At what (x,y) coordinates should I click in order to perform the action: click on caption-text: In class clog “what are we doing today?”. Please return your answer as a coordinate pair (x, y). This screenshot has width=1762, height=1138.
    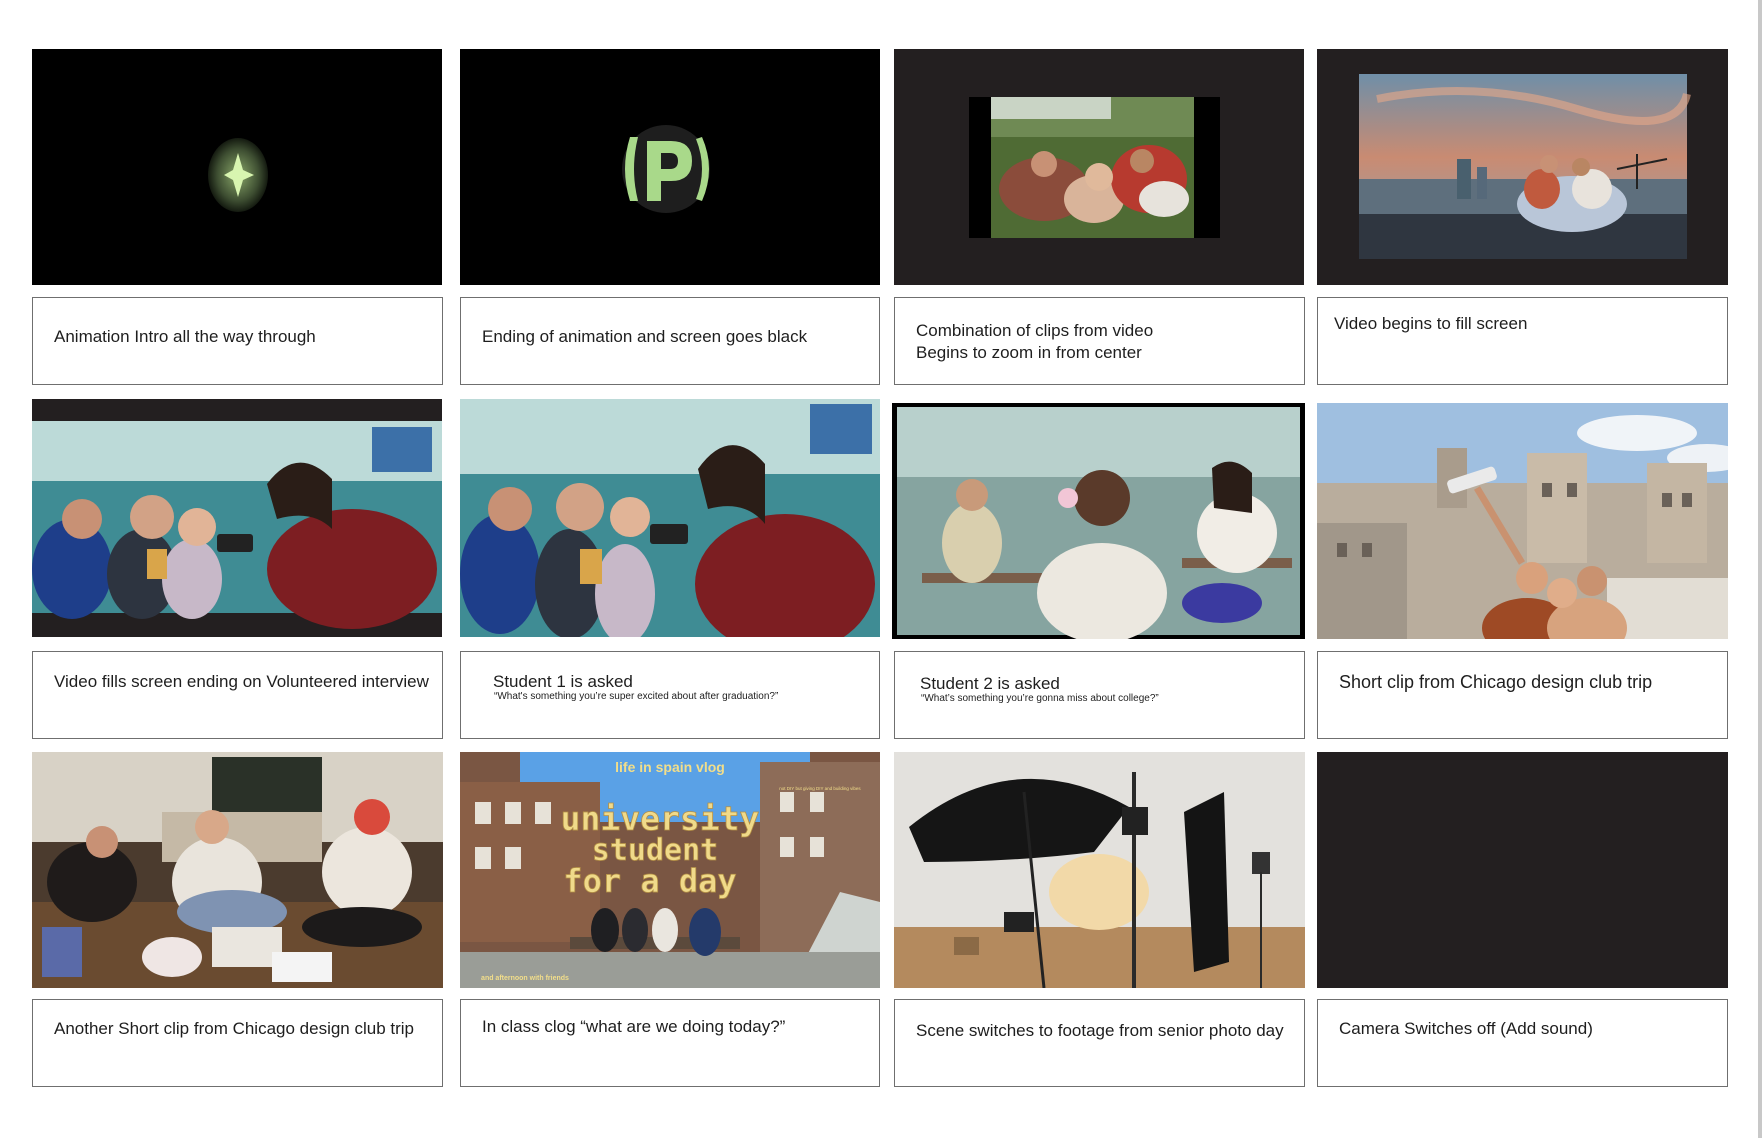
    Looking at the image, I should click on (634, 1026).